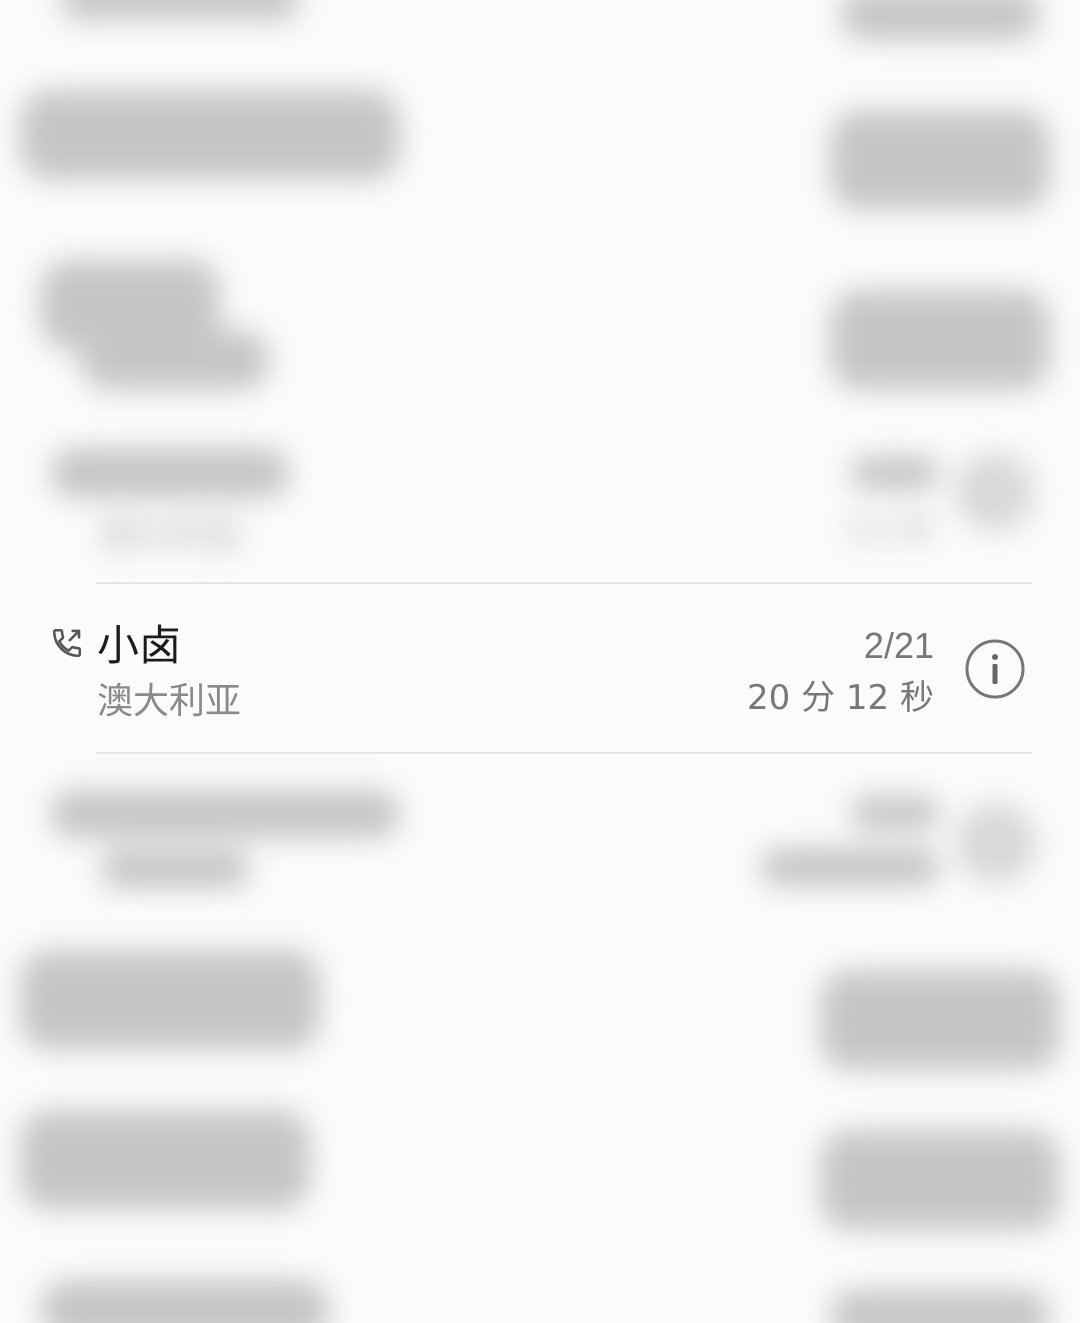 Image resolution: width=1080 pixels, height=1323 pixels. Describe the element at coordinates (67, 643) in the screenshot. I see `outgoing-call-icon` at that location.